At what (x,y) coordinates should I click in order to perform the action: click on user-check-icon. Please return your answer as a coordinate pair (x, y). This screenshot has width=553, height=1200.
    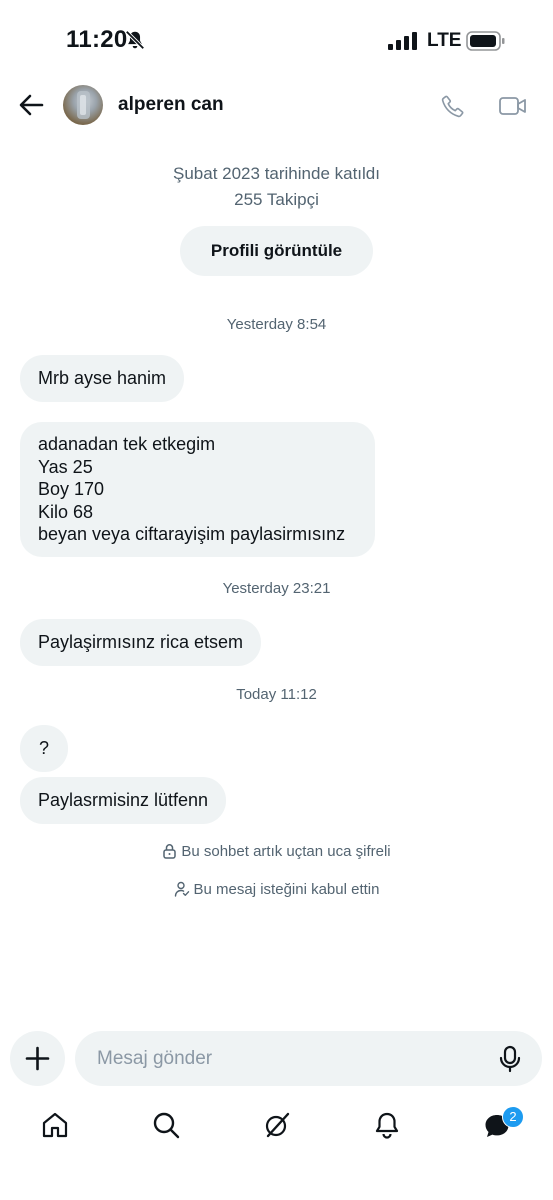
    Looking at the image, I should click on (181, 889).